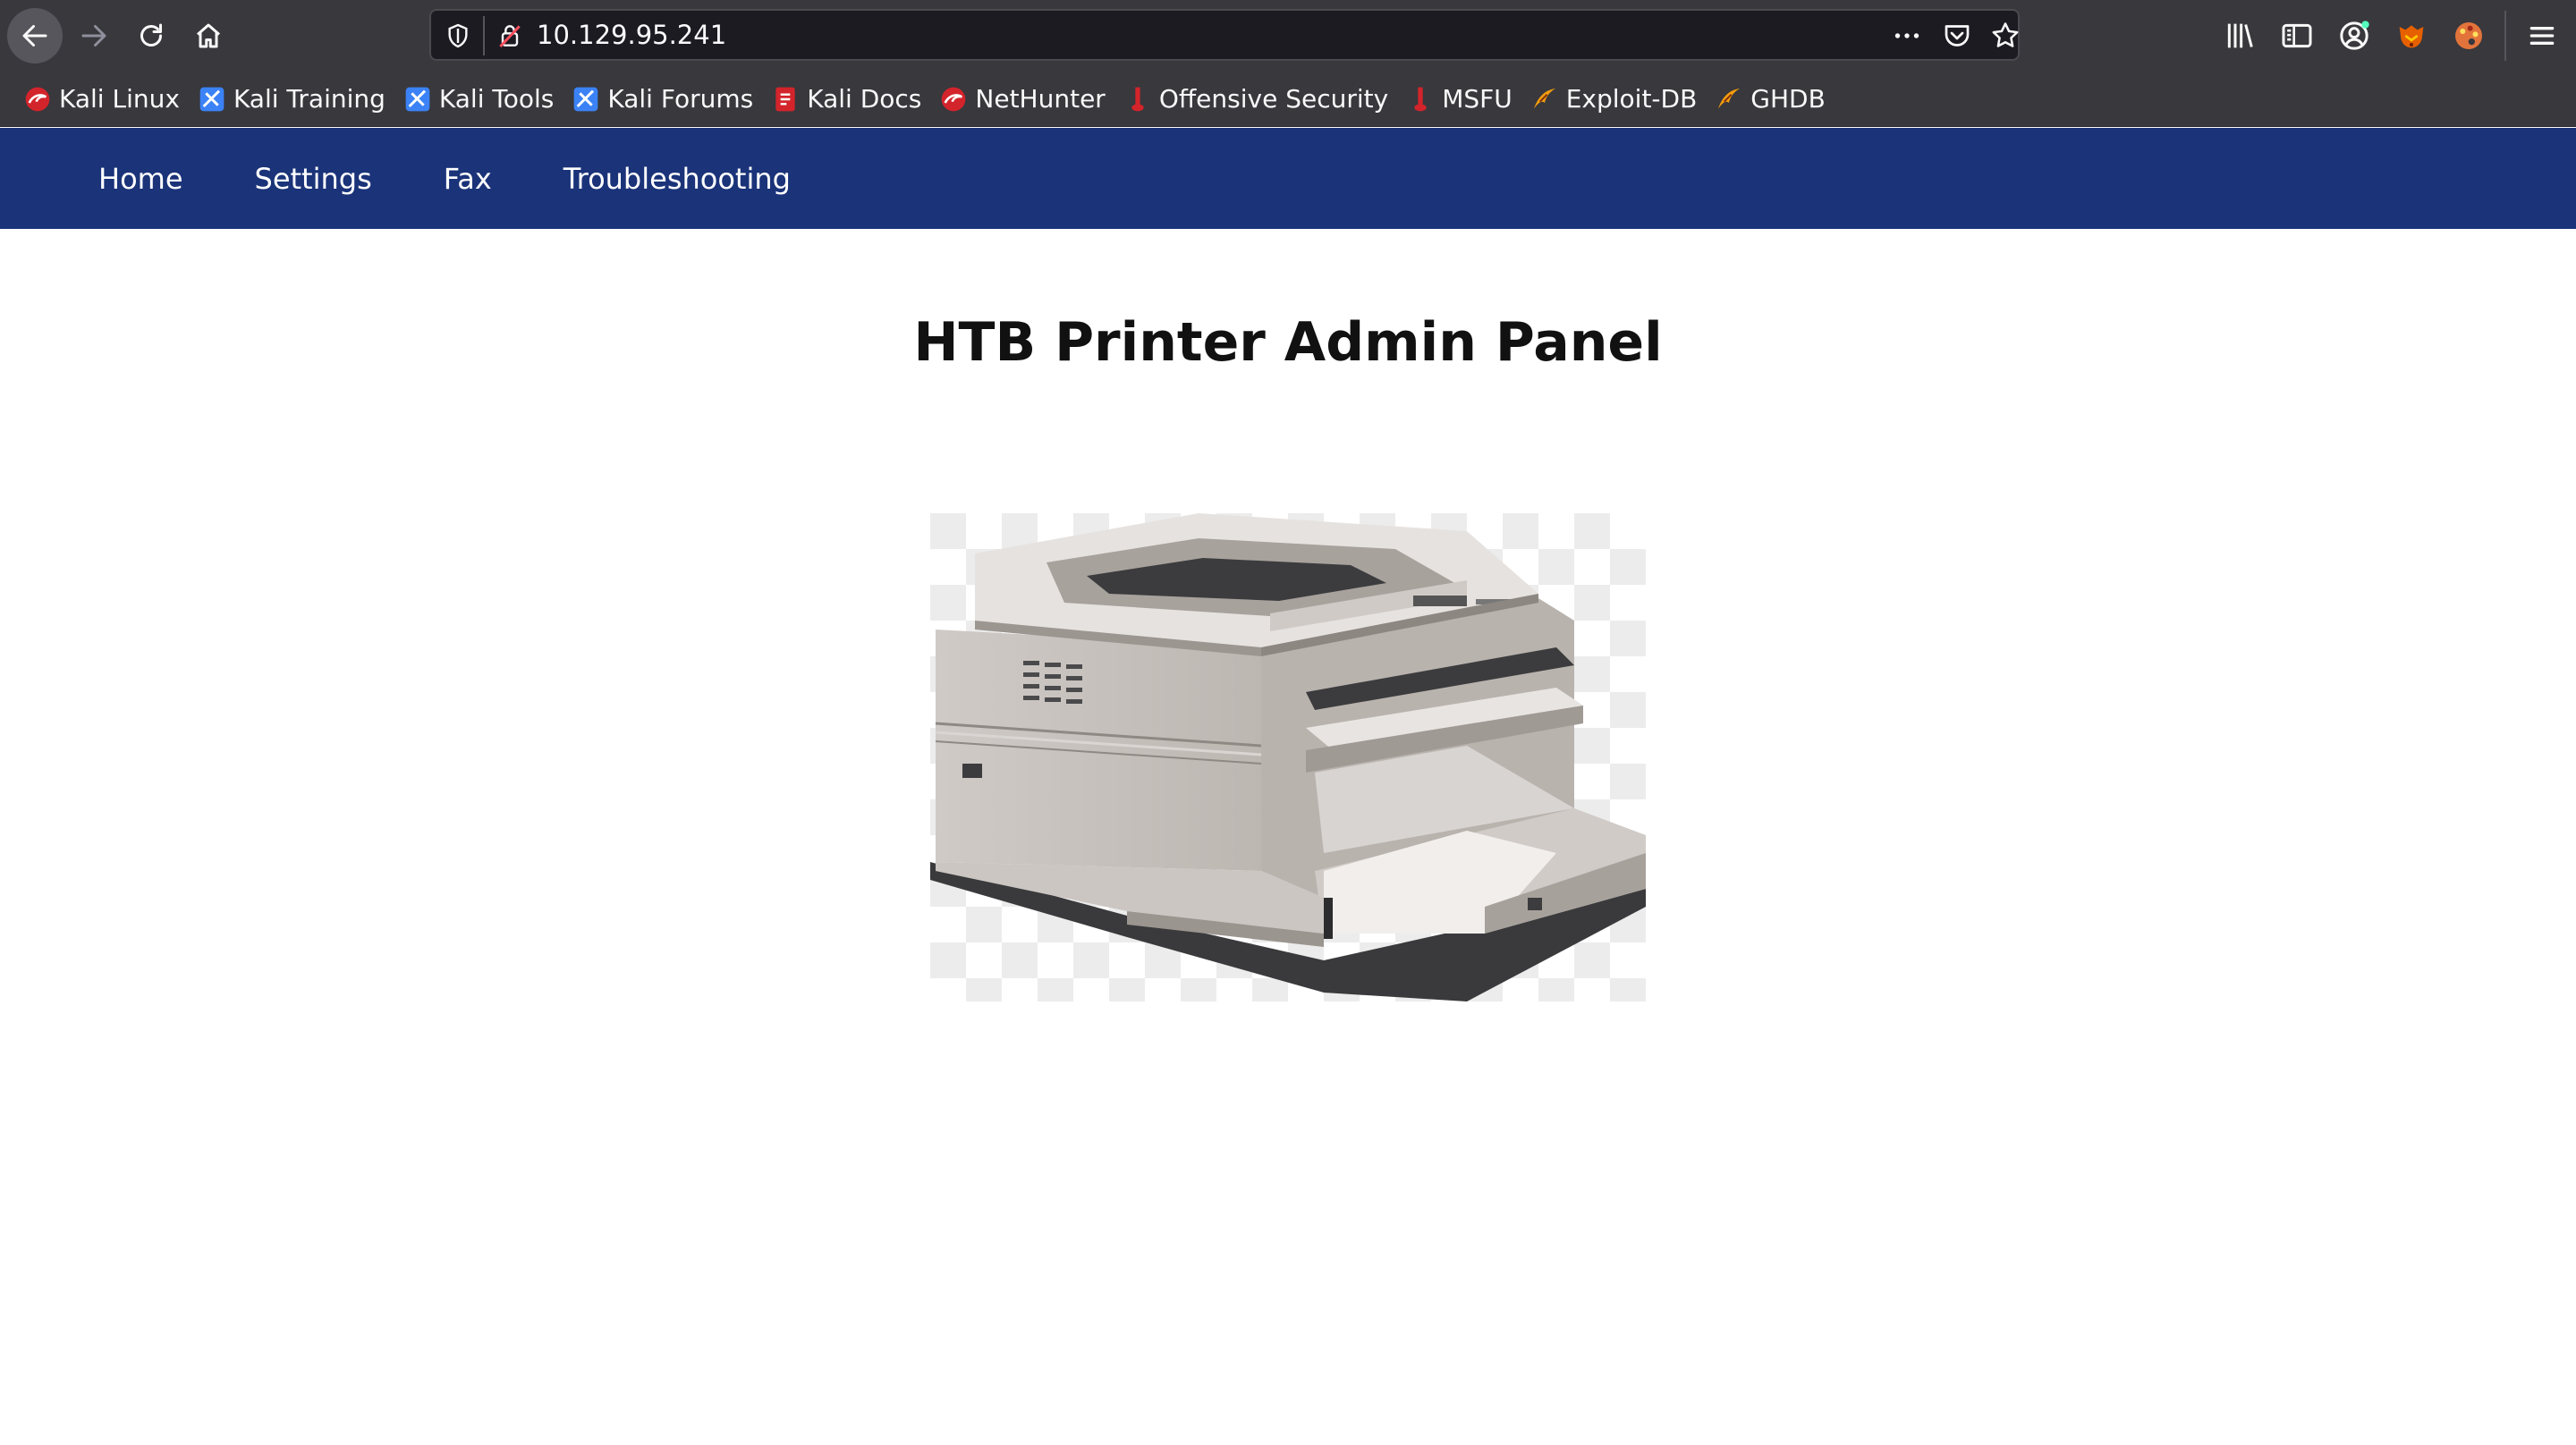 This screenshot has height=1445, width=2576. I want to click on reload-icon, so click(151, 34).